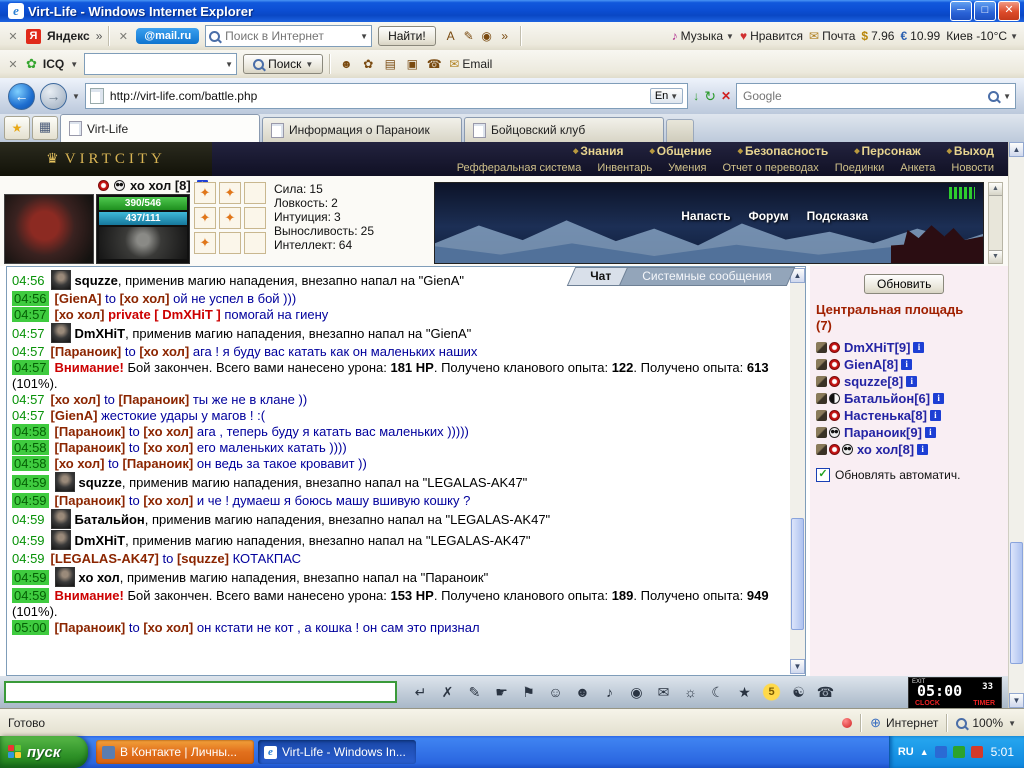  I want to click on tab-fight-club: Бойцовский клуб, so click(564, 129).